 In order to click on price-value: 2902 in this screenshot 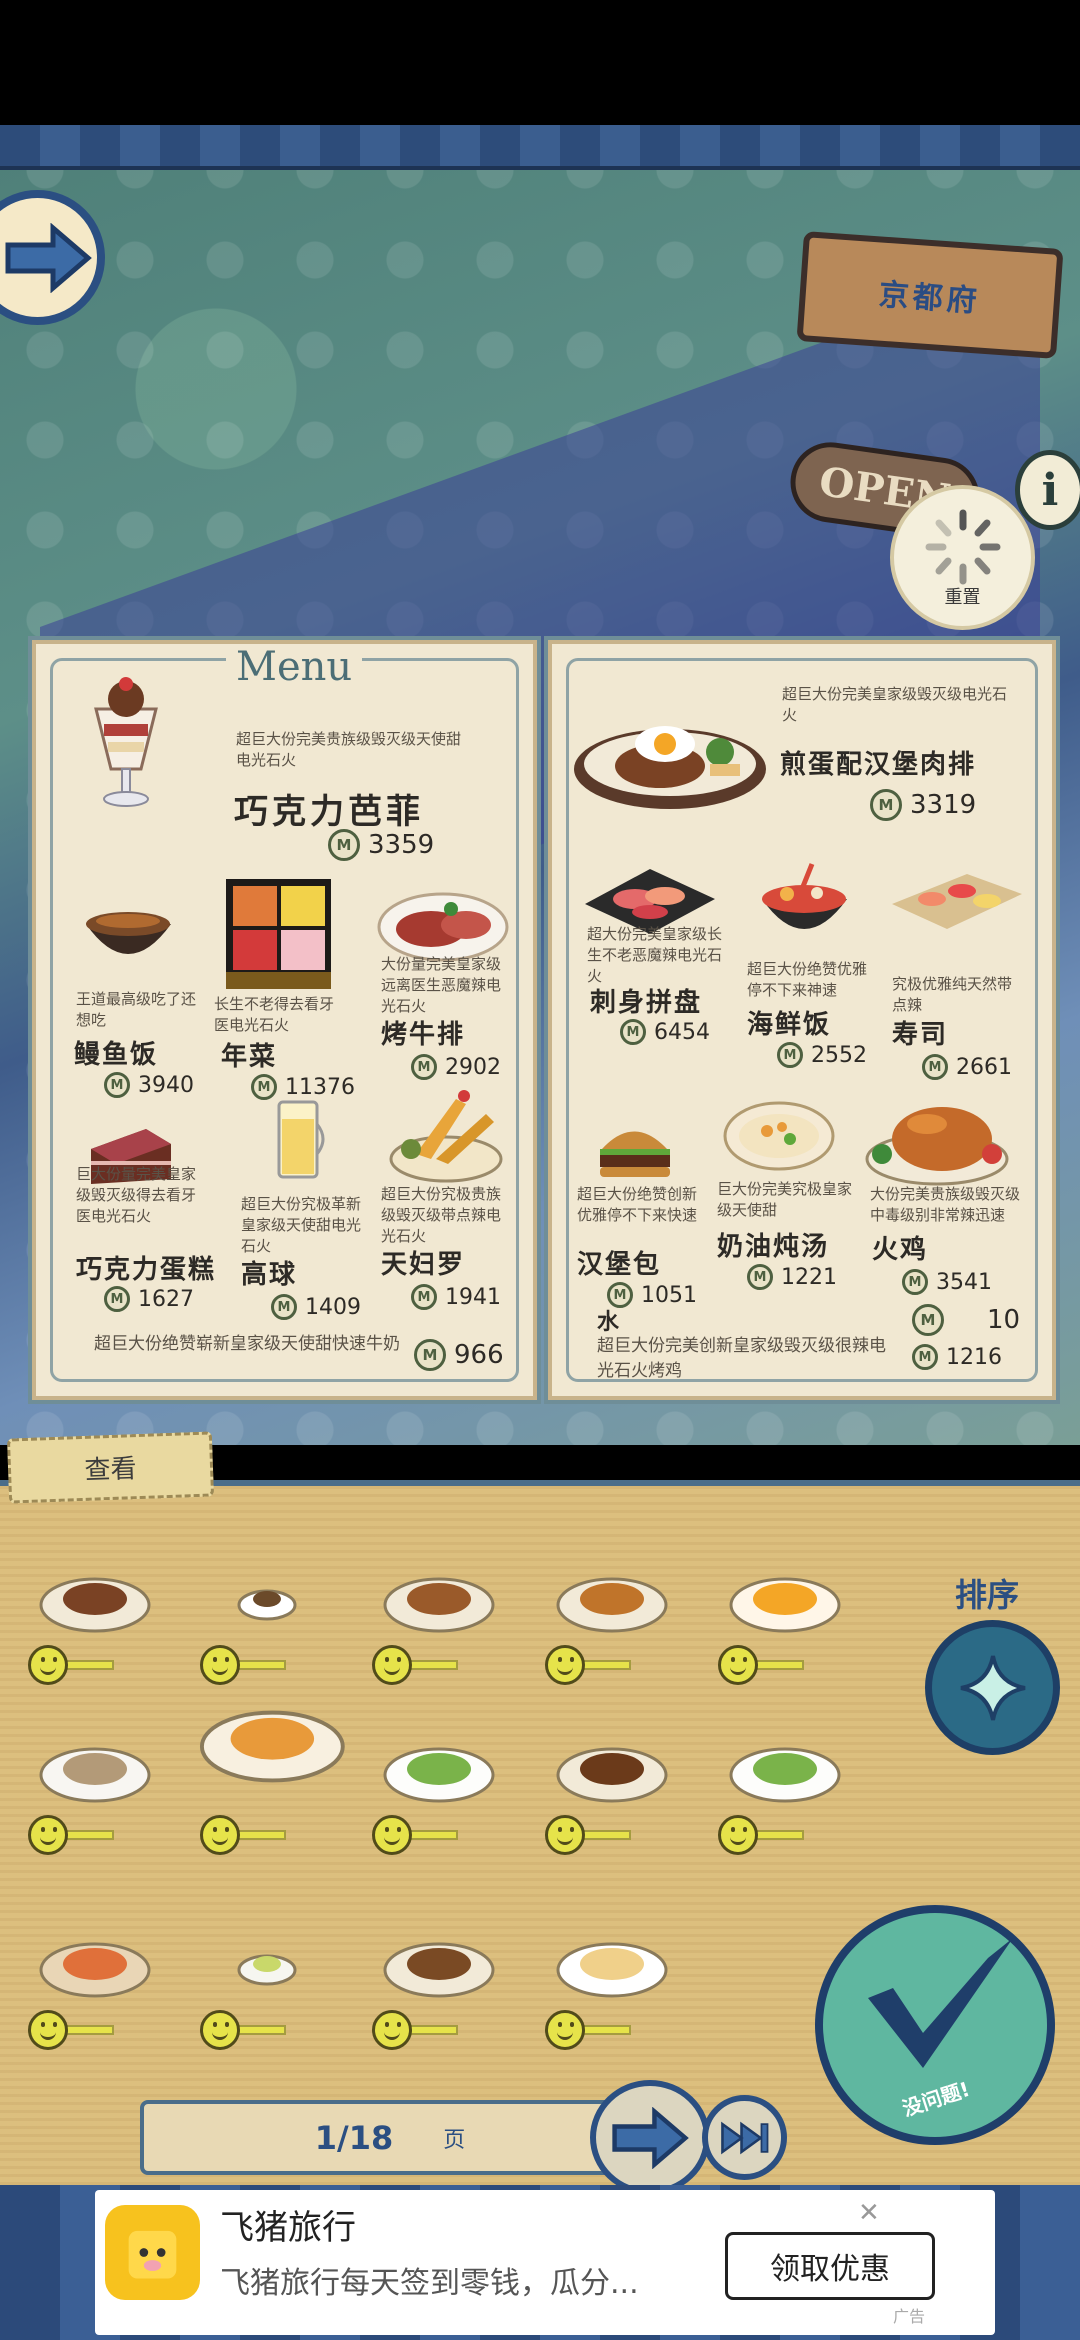, I will do `click(473, 1067)`.